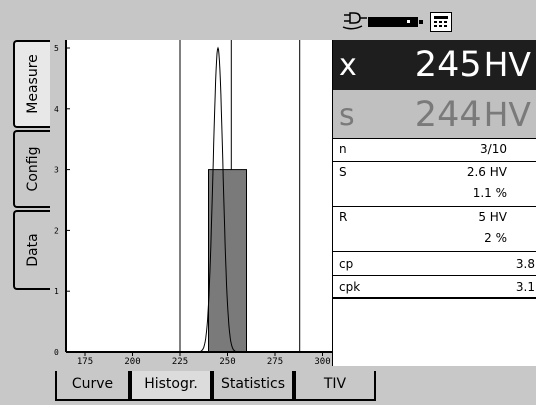 The height and width of the screenshot is (405, 536). What do you see at coordinates (525, 264) in the screenshot?
I see `stat-value: 3.8` at bounding box center [525, 264].